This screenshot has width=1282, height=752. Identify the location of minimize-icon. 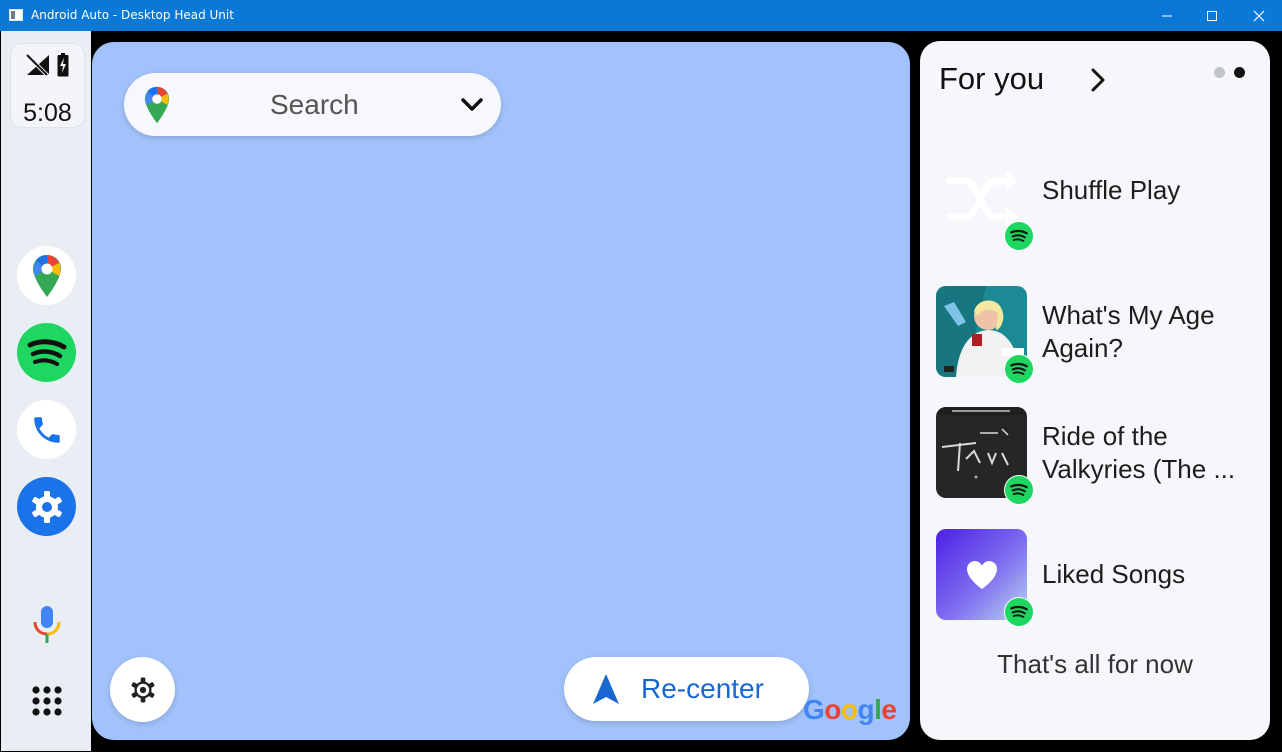
(1167, 15).